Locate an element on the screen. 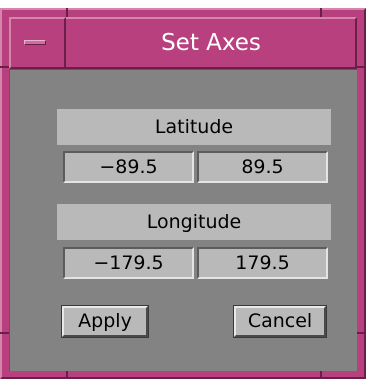  longitude-max-value: 179.5 is located at coordinates (262, 263).